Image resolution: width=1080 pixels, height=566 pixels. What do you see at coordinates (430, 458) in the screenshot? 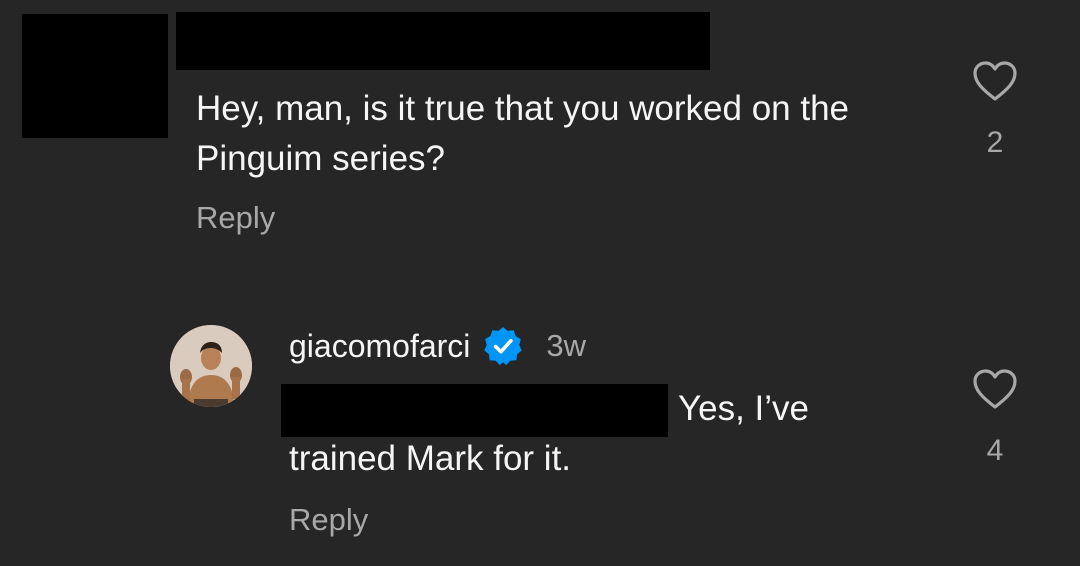
I see `comment-text-line2: trained Mark for it.` at bounding box center [430, 458].